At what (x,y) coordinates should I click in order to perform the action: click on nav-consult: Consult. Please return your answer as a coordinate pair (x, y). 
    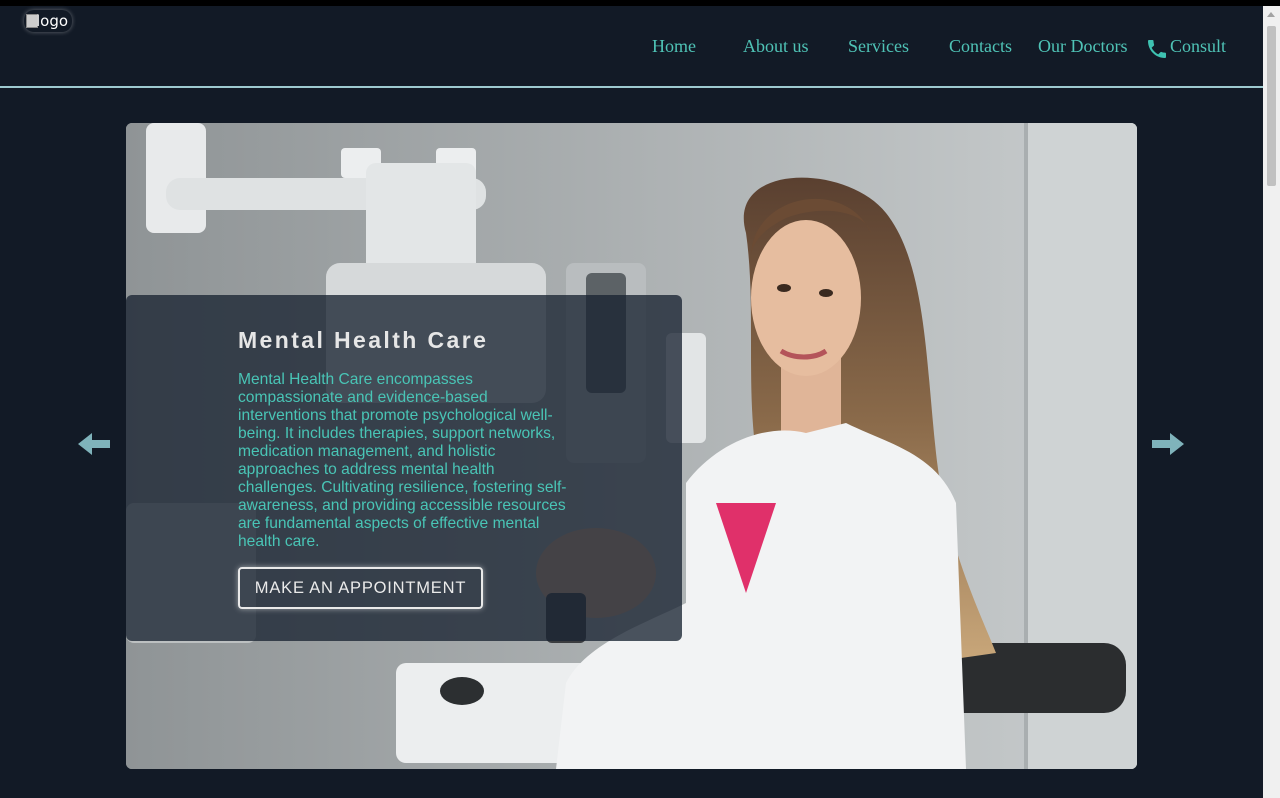
    Looking at the image, I should click on (1185, 51).